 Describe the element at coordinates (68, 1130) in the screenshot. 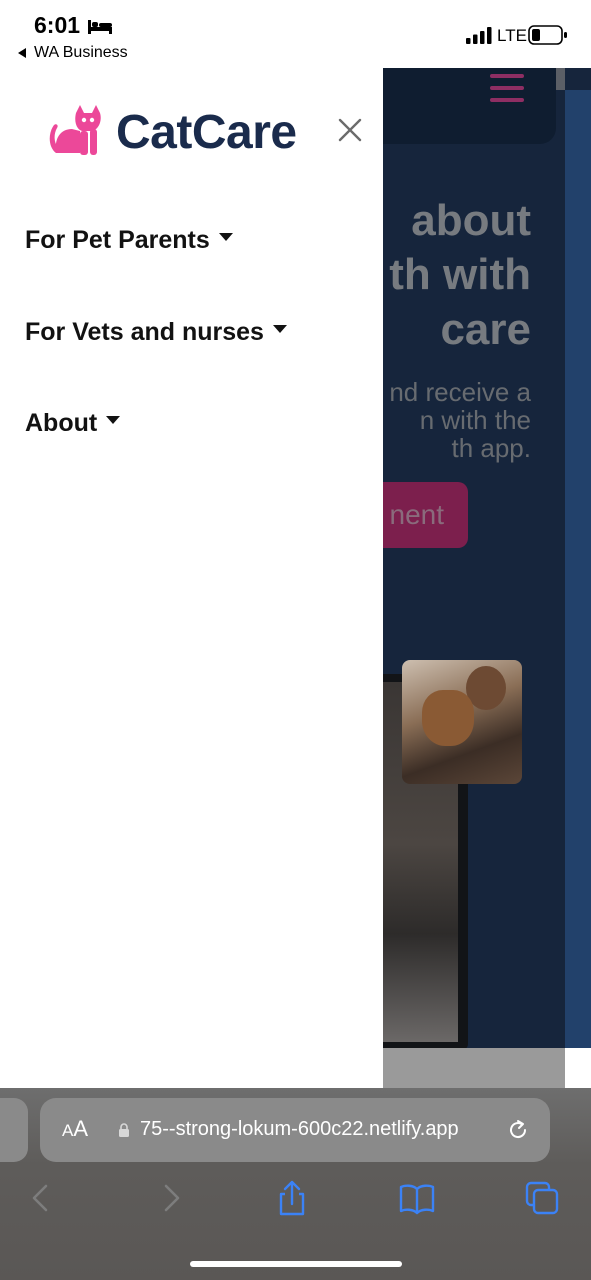

I see `aa-small: A` at that location.